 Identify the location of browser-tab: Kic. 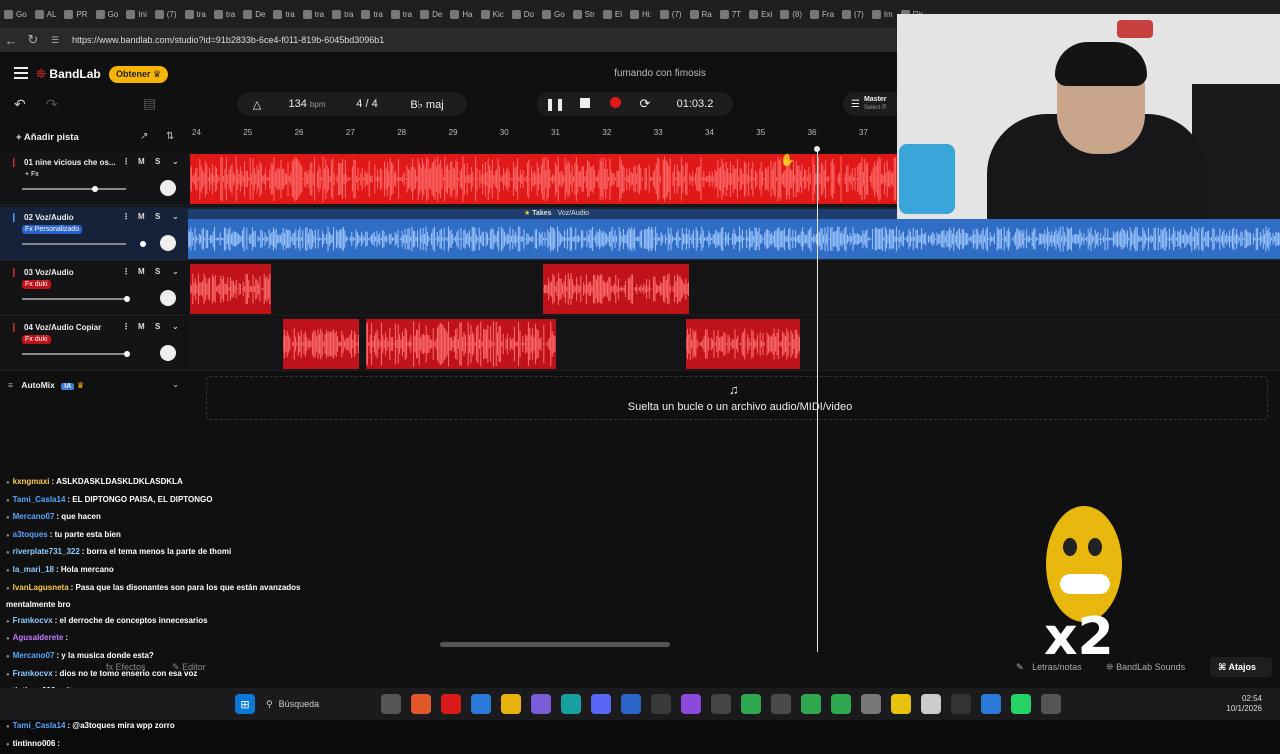
(492, 14).